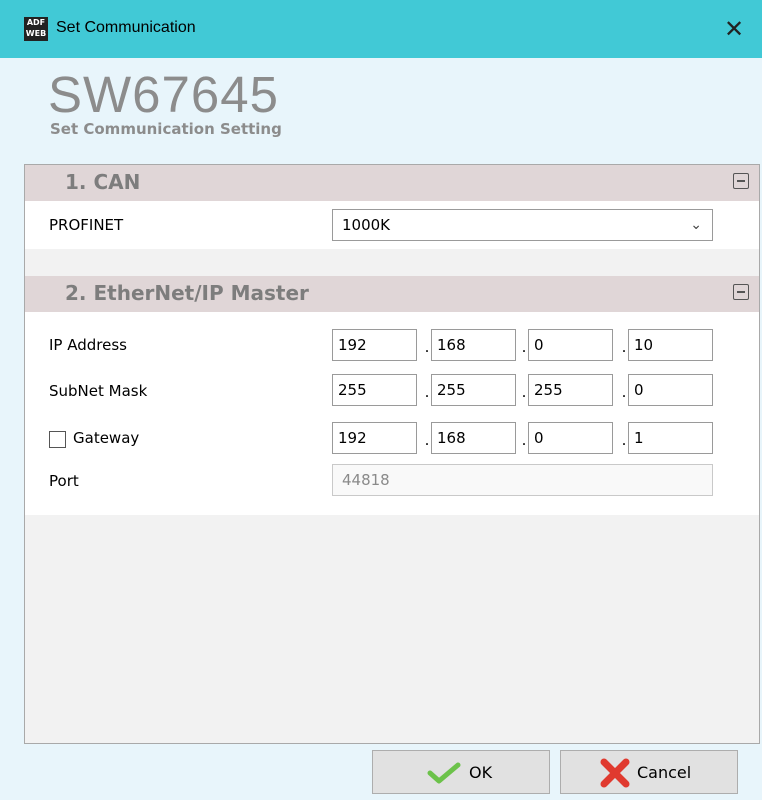 The width and height of the screenshot is (762, 800). What do you see at coordinates (366, 480) in the screenshot?
I see `port-value: 44818` at bounding box center [366, 480].